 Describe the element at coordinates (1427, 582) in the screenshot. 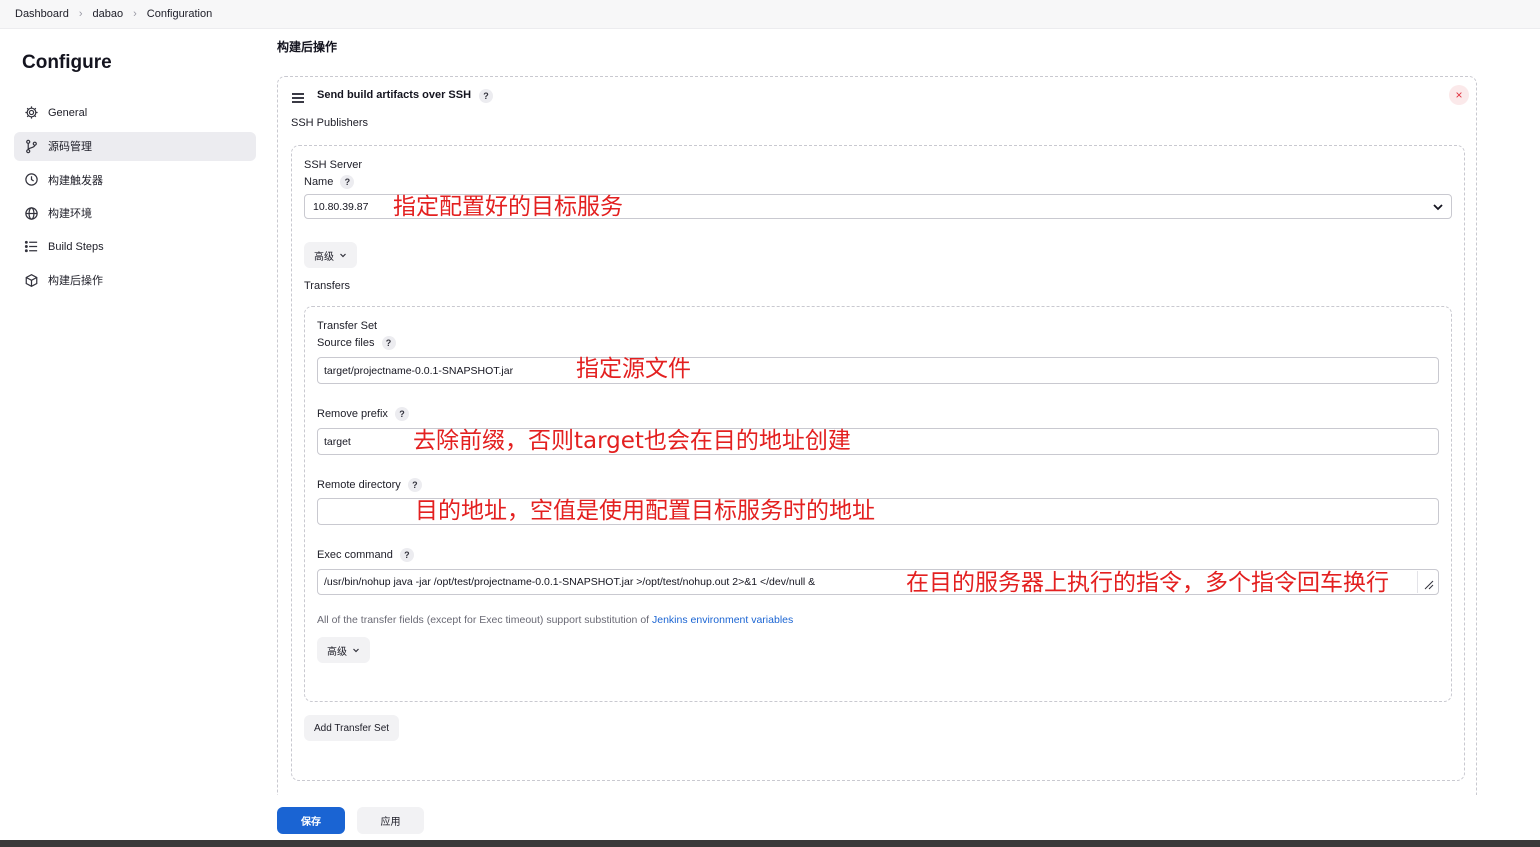

I see `resize-handle-icon` at that location.